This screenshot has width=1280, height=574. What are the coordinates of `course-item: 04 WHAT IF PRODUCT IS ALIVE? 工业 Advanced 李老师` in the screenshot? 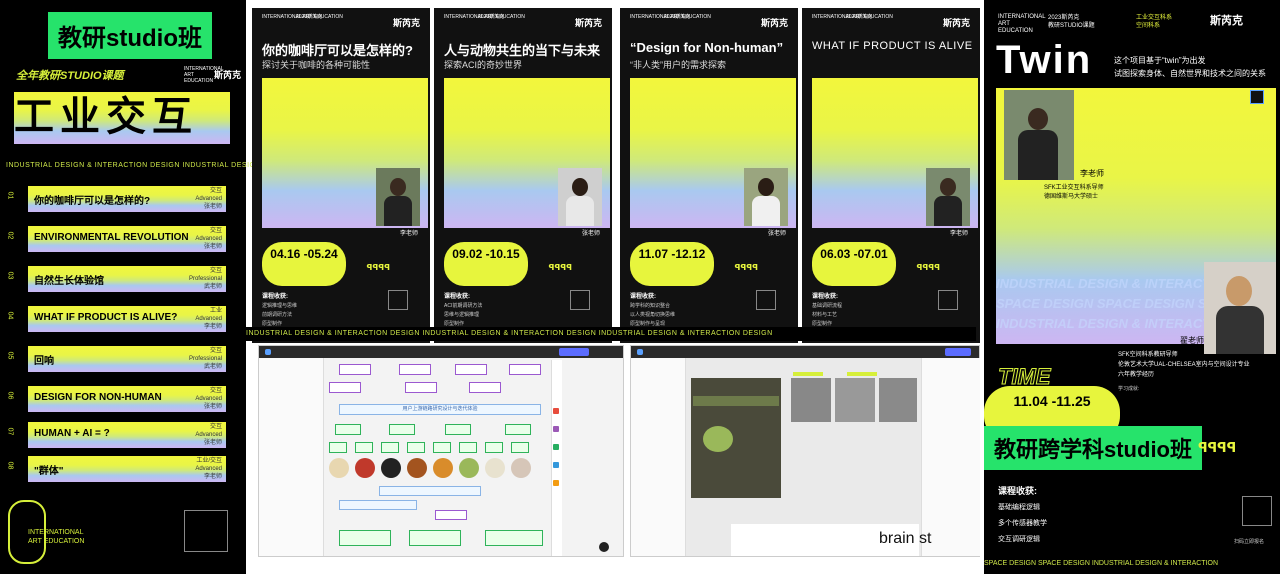 It's located at (116, 319).